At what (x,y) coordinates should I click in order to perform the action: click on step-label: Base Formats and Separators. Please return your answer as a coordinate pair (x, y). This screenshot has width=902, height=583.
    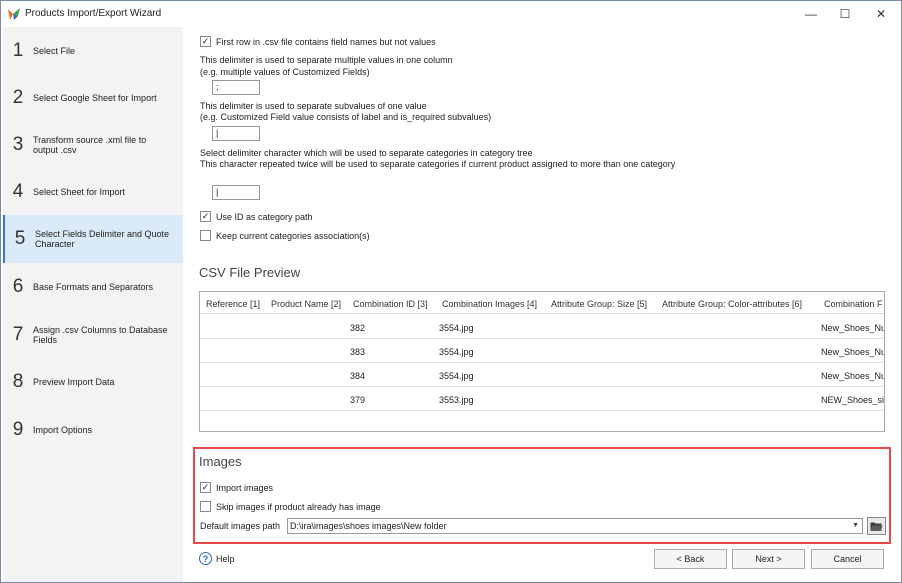
    Looking at the image, I should click on (93, 287).